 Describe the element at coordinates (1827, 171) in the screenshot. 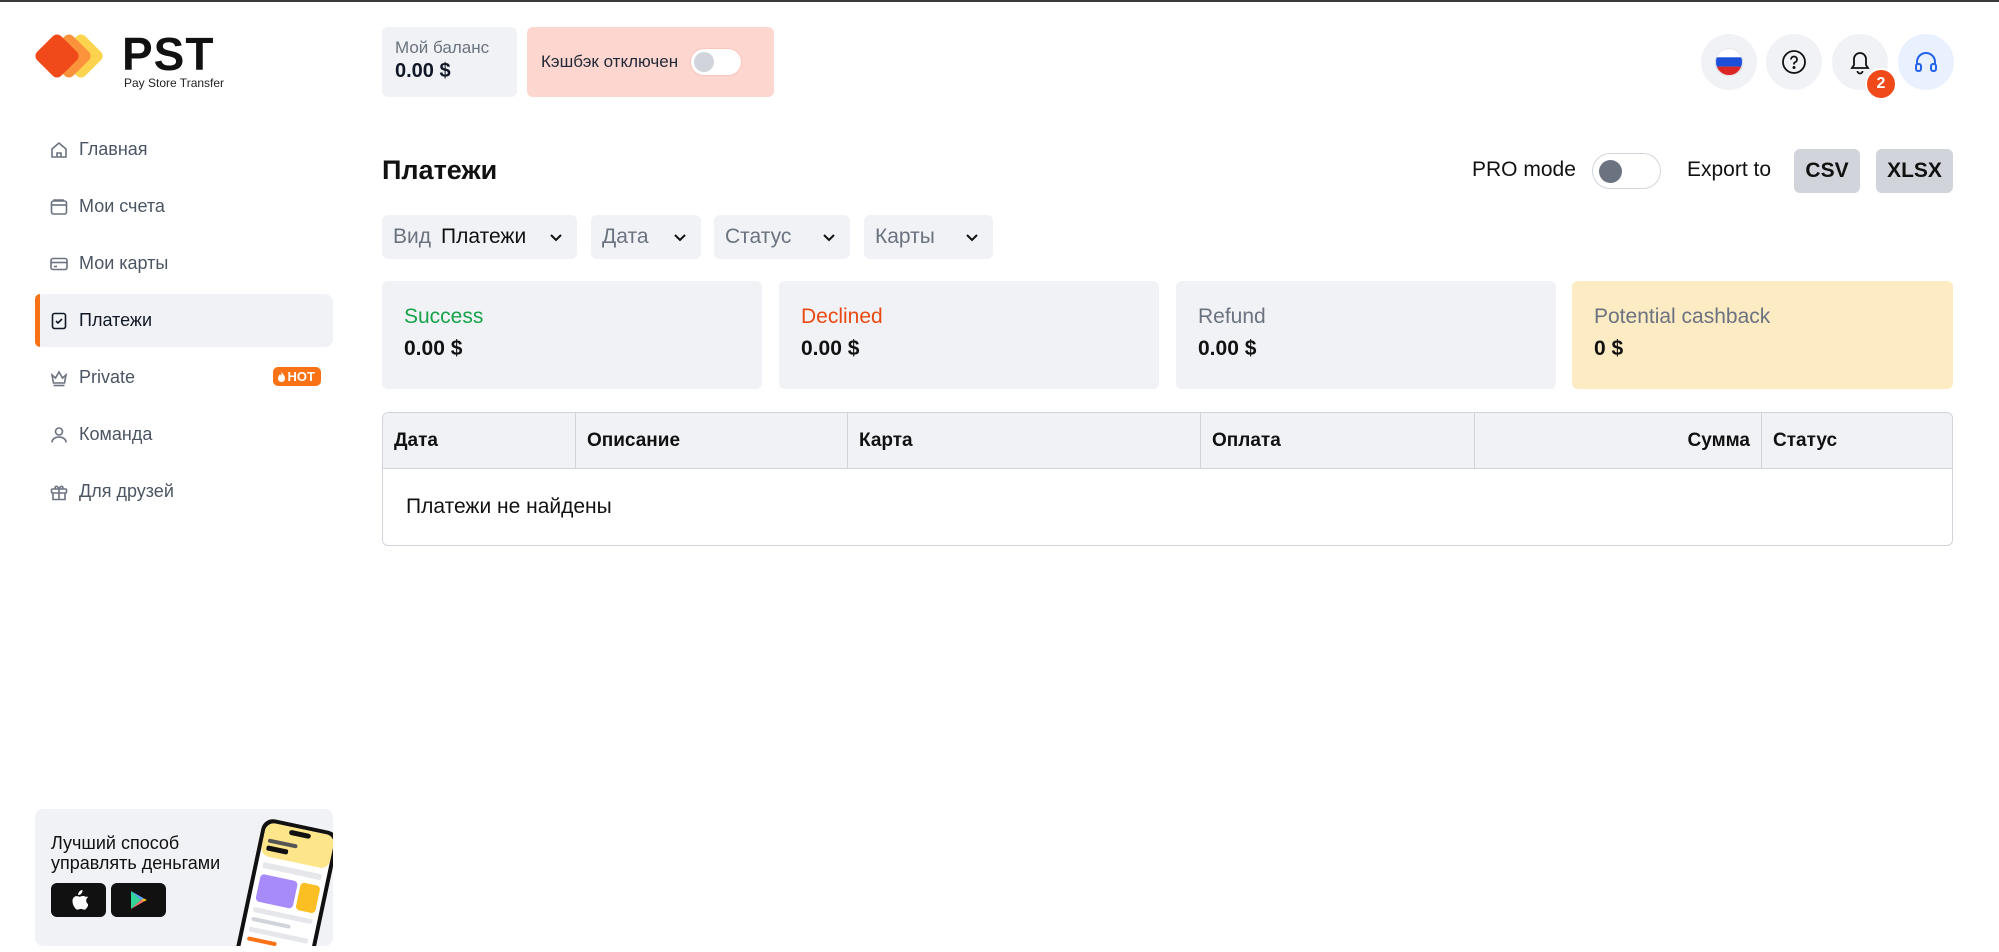

I see `export-csv-button: CSV` at that location.